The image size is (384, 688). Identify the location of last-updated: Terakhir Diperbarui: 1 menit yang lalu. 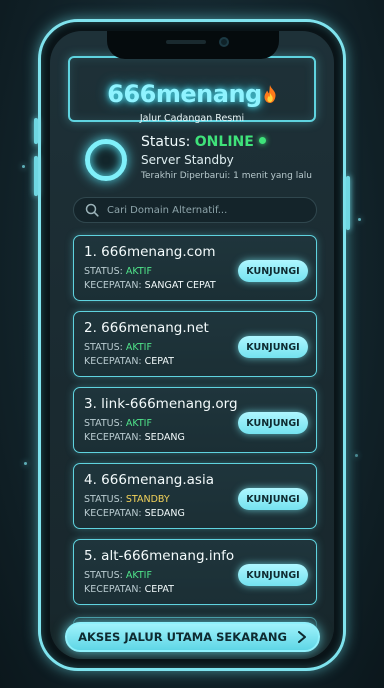
(226, 176).